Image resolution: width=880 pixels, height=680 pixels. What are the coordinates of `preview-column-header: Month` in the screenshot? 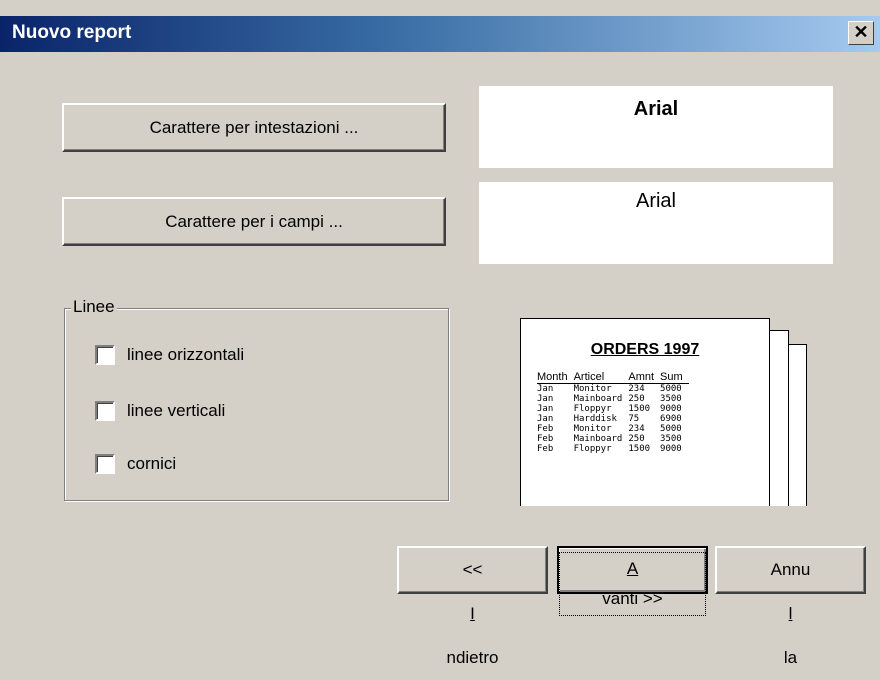 It's located at (555, 377).